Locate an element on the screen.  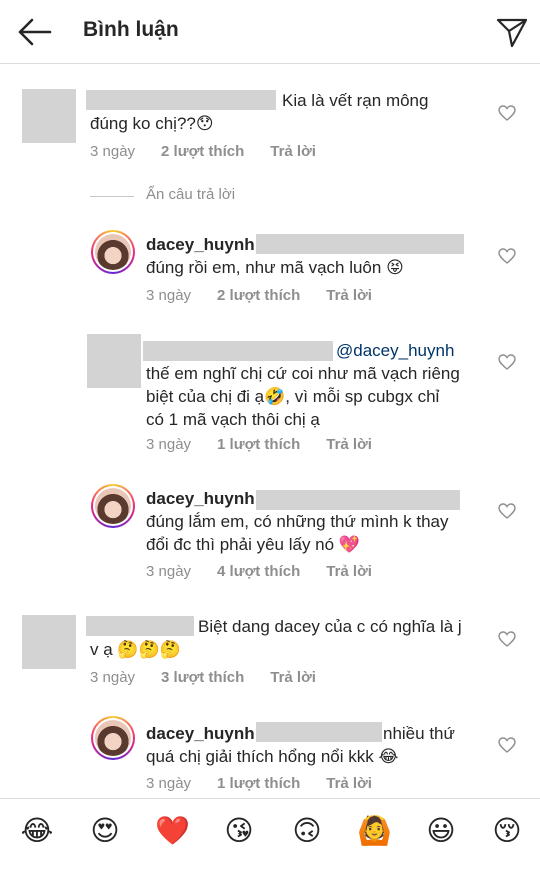
comment-text: nhiều thứ is located at coordinates (419, 733).